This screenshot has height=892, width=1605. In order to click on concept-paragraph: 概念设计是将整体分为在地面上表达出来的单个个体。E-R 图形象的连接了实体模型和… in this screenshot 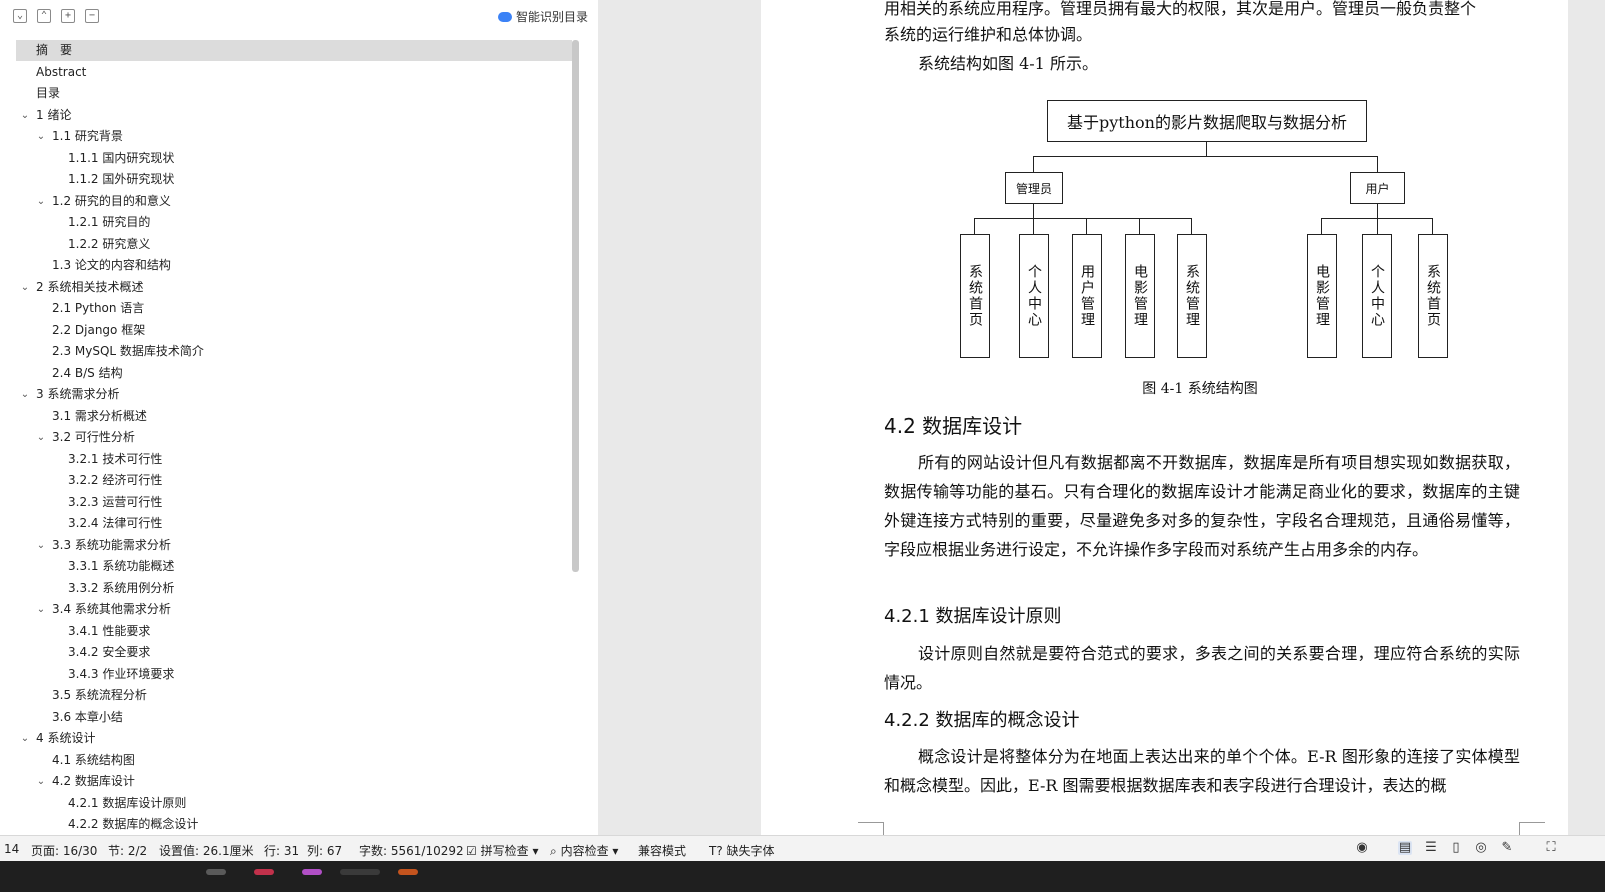, I will do `click(1202, 771)`.